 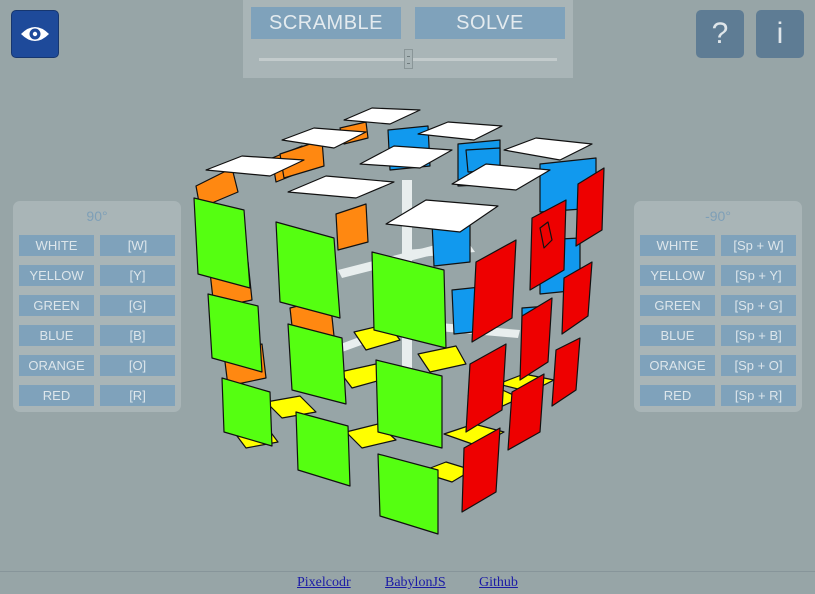 I want to click on rotate-back-yellow-button: YELLOW, so click(x=677, y=275).